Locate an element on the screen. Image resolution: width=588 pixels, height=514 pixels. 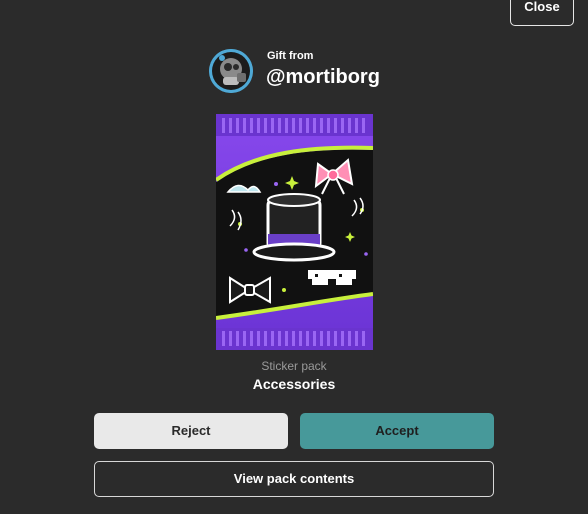
reject-button: Reject is located at coordinates (191, 431).